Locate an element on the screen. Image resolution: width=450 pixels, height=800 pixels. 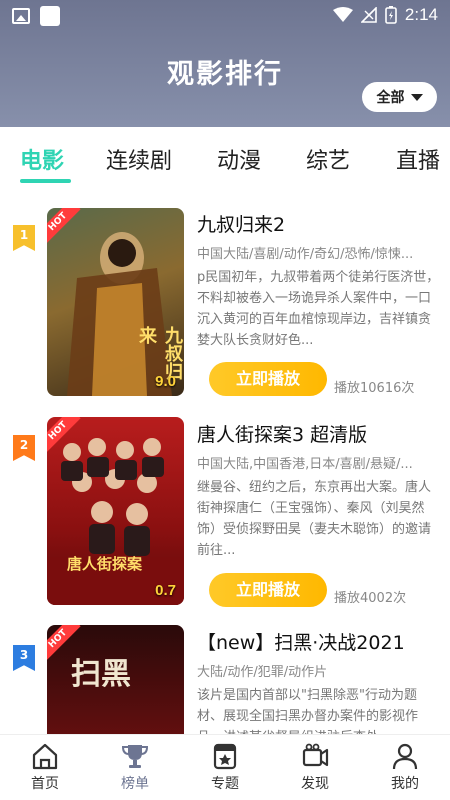
nav-label: 榜单 is located at coordinates (135, 784).